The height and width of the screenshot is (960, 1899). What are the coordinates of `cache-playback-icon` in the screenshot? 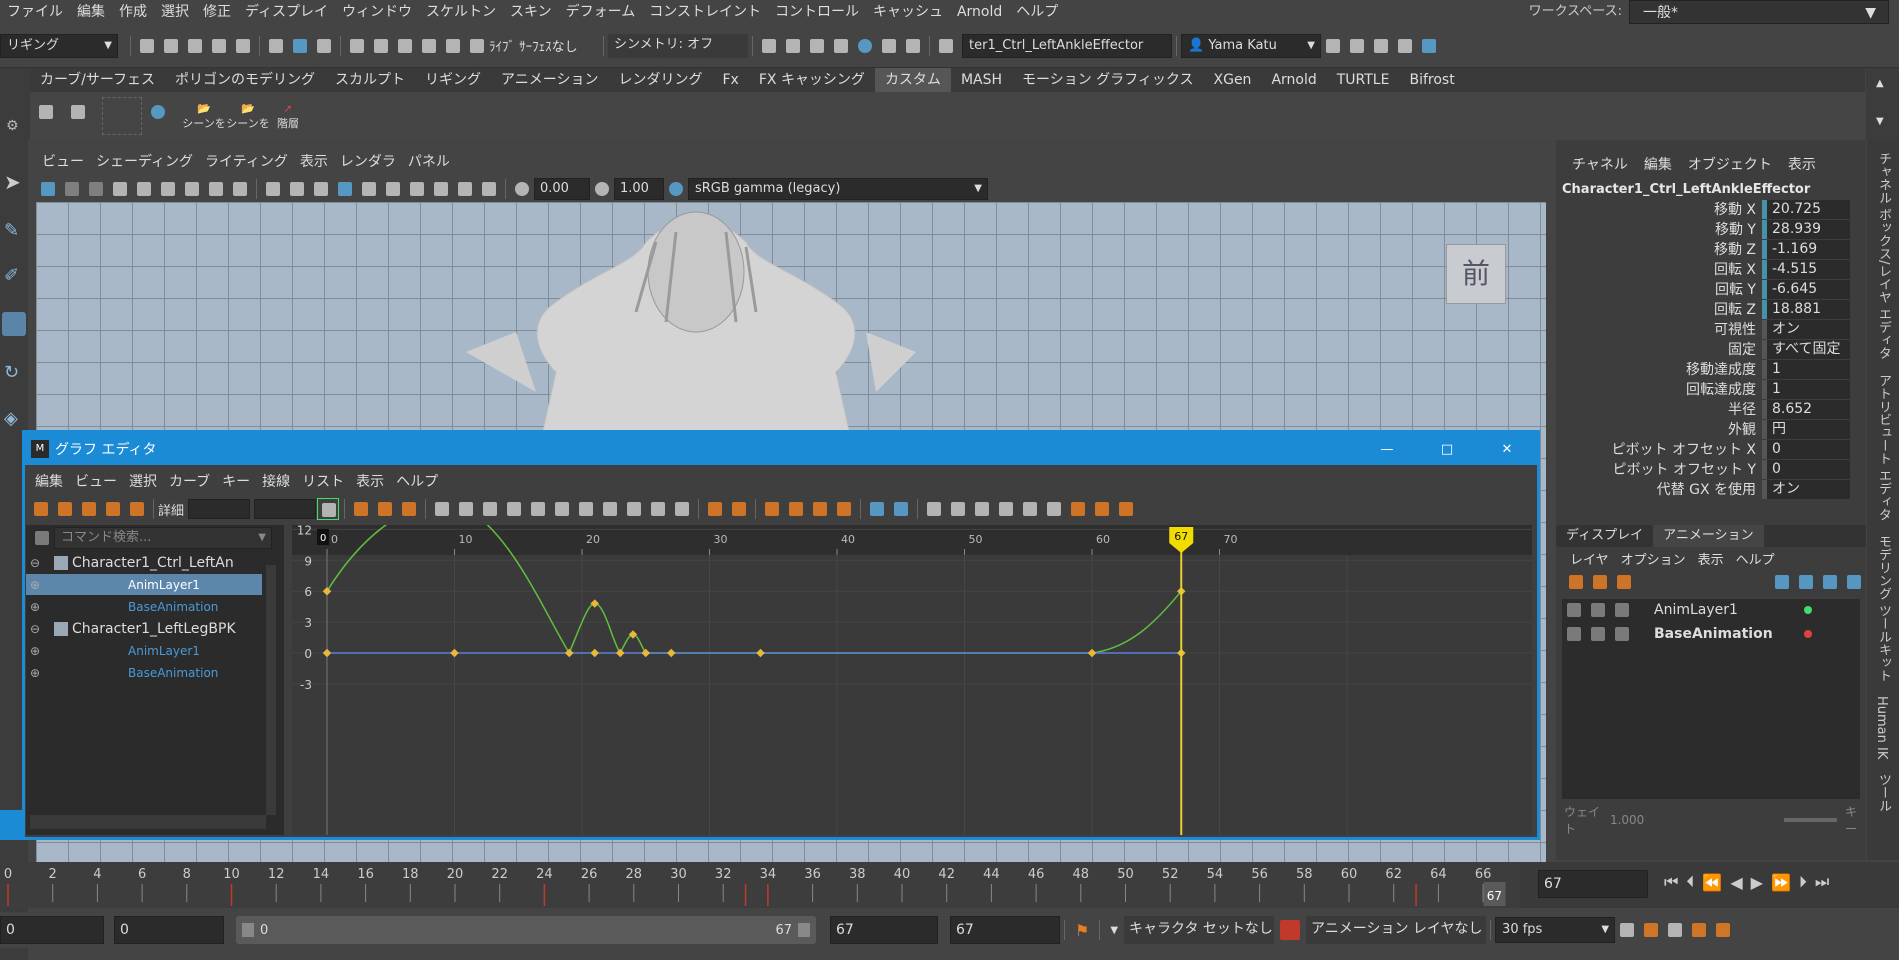 It's located at (1651, 930).